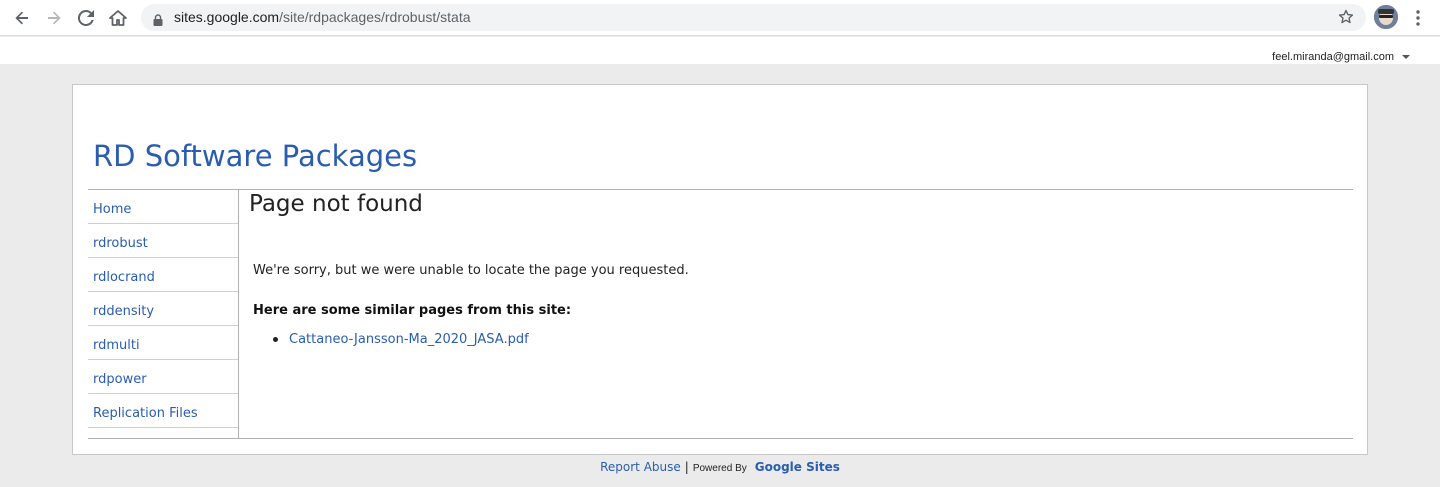  What do you see at coordinates (86, 18) in the screenshot?
I see `reload-icon` at bounding box center [86, 18].